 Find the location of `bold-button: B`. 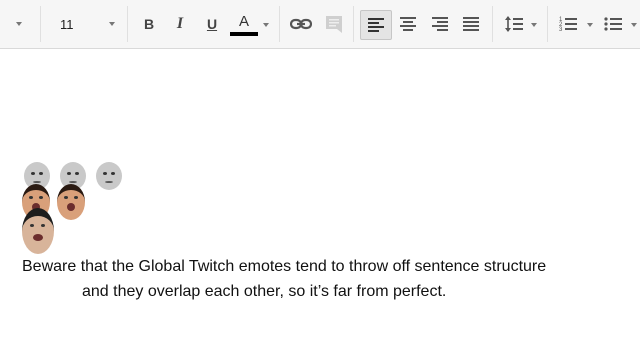

bold-button: B is located at coordinates (149, 24).